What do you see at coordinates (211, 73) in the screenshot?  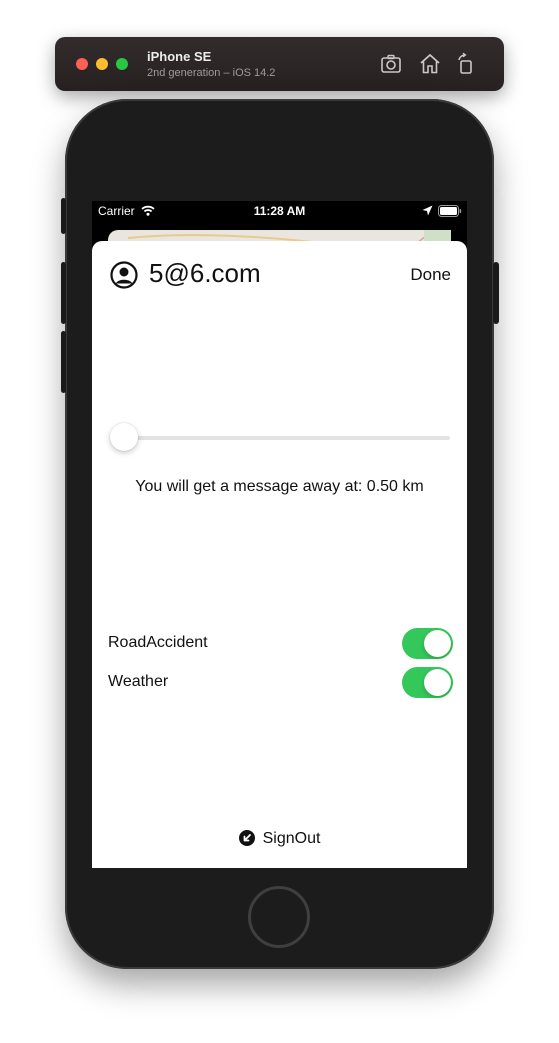 I see `device-detail: 2nd generation – iOS 14.2` at bounding box center [211, 73].